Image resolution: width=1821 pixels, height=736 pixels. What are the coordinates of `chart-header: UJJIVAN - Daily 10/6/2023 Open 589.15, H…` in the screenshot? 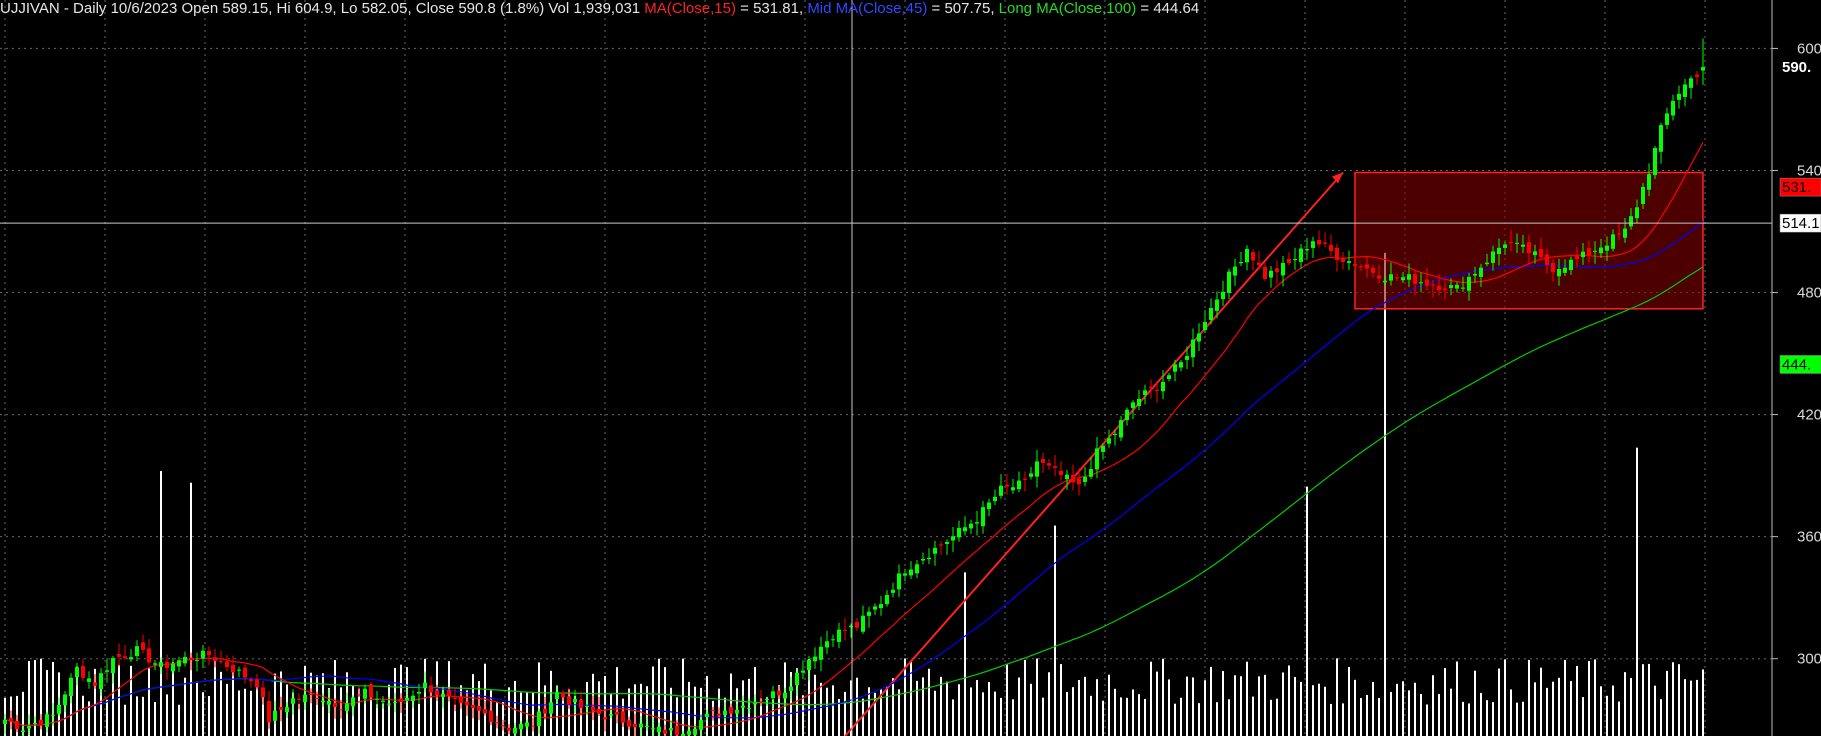 It's located at (599, 9).